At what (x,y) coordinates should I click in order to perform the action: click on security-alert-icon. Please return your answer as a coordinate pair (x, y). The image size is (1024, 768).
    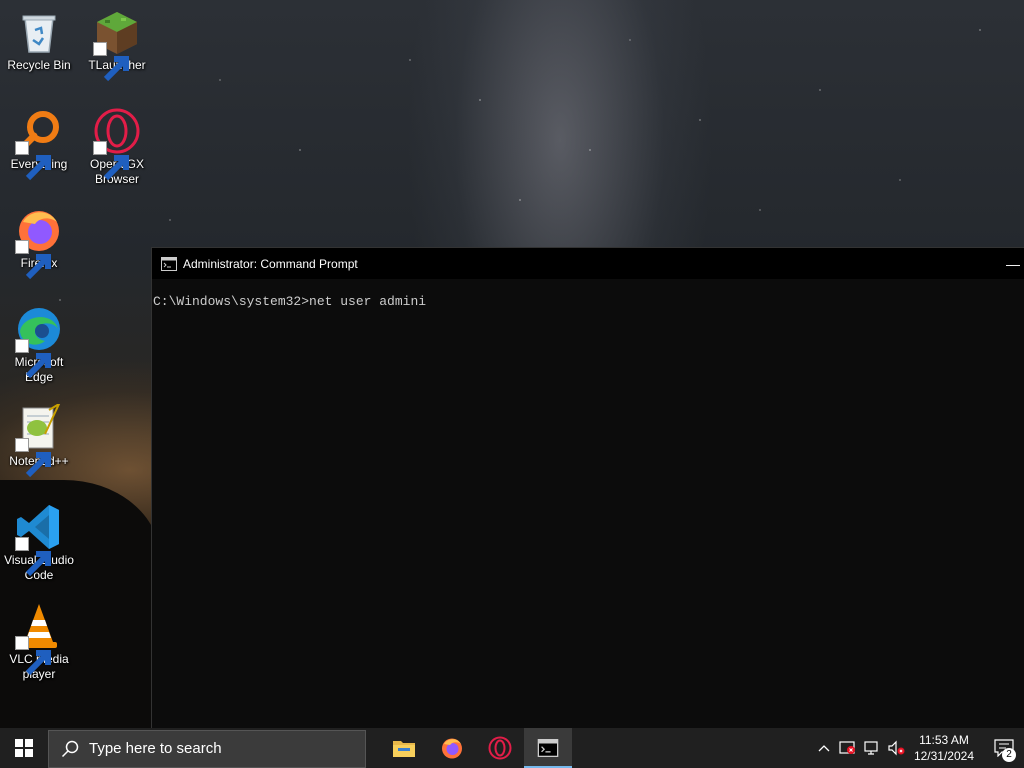
    Looking at the image, I should click on (847, 747).